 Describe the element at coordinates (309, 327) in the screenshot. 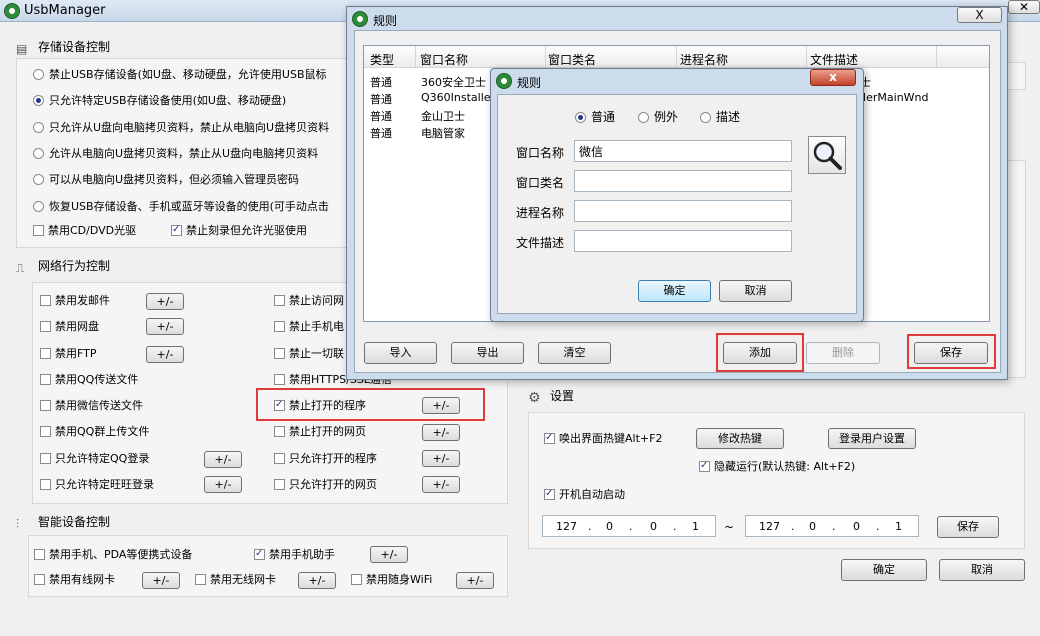

I see `net-right-1: 禁止手机电` at that location.